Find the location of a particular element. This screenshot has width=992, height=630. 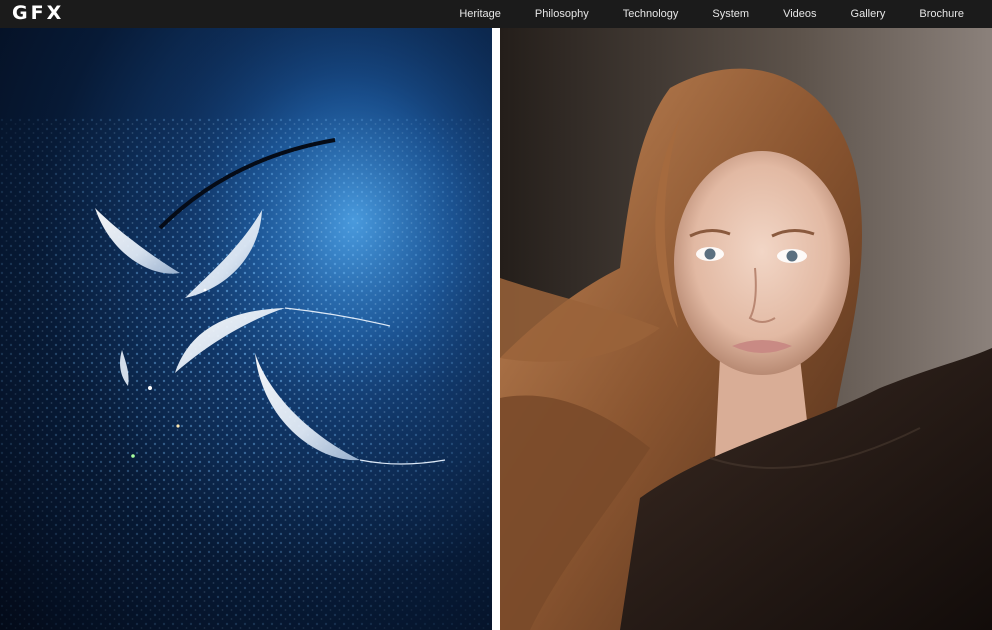

logo-text: GFX is located at coordinates (38, 13).